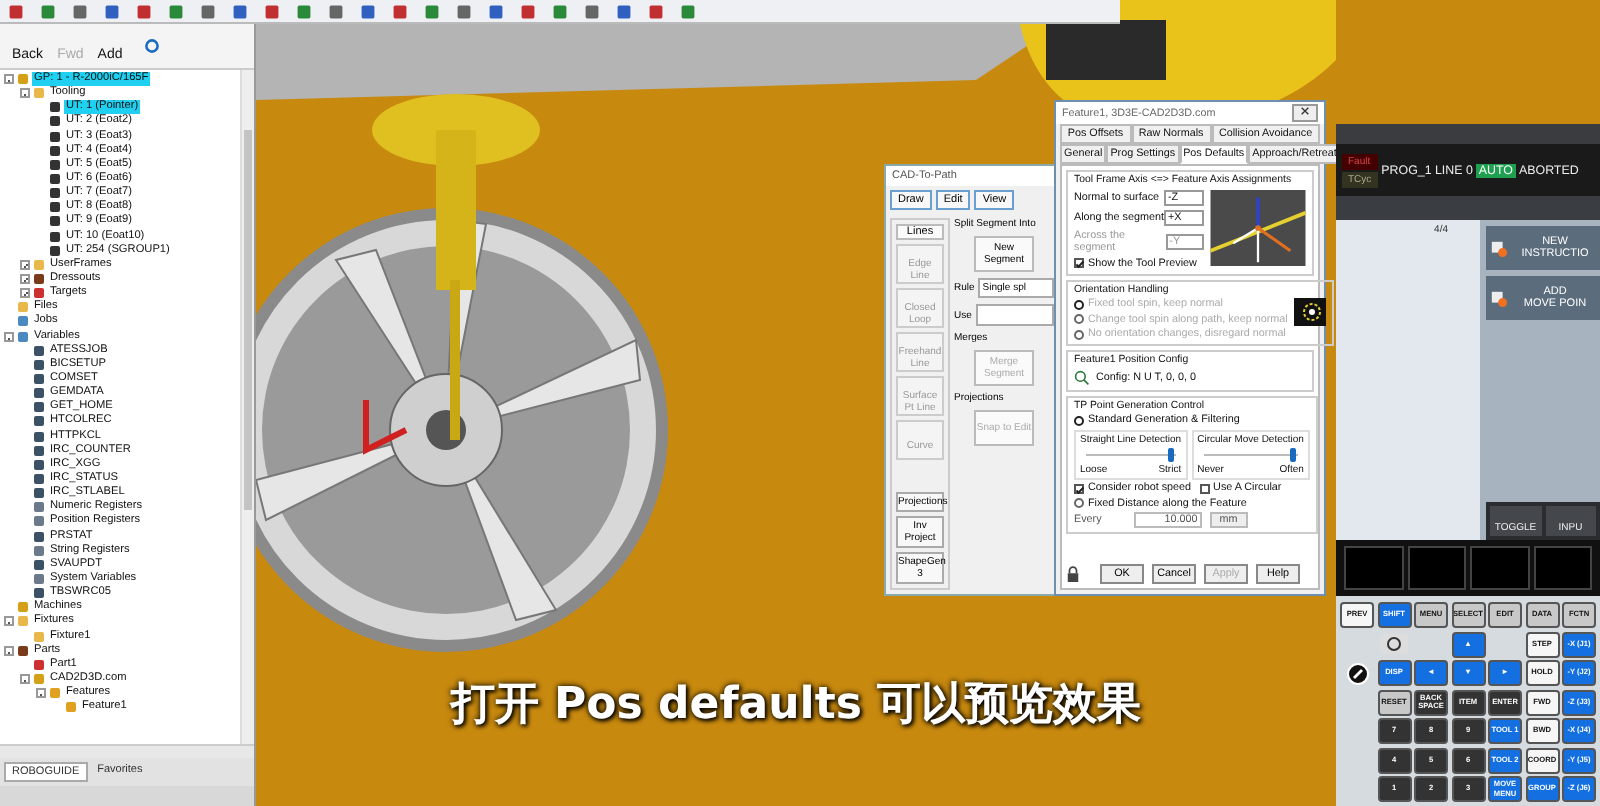 Image resolution: width=1600 pixels, height=806 pixels. Describe the element at coordinates (795, 706) in the screenshot. I see `subtitle-caption: 打开 Pos defaults 可以预览效果` at that location.